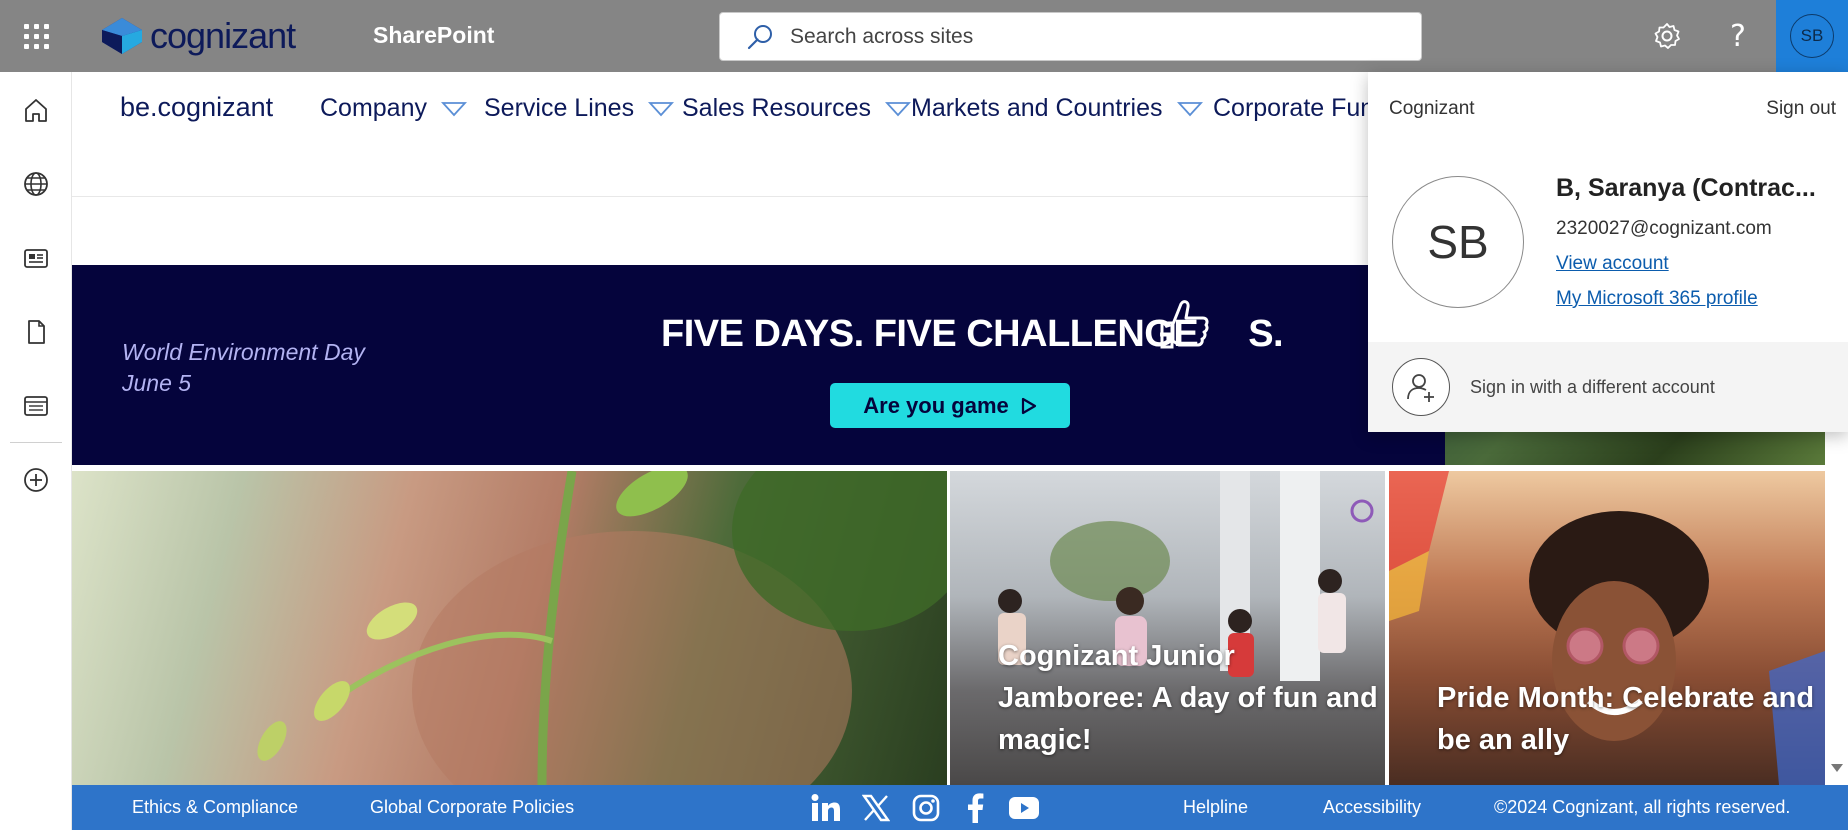 The height and width of the screenshot is (830, 1848). I want to click on rail-lists-button, so click(36, 406).